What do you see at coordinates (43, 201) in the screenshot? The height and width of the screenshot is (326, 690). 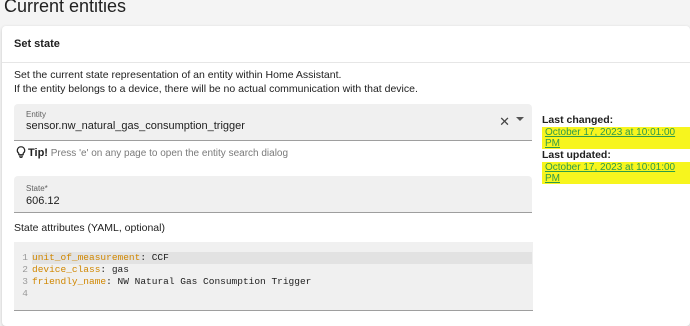 I see `state-input: 606.12` at bounding box center [43, 201].